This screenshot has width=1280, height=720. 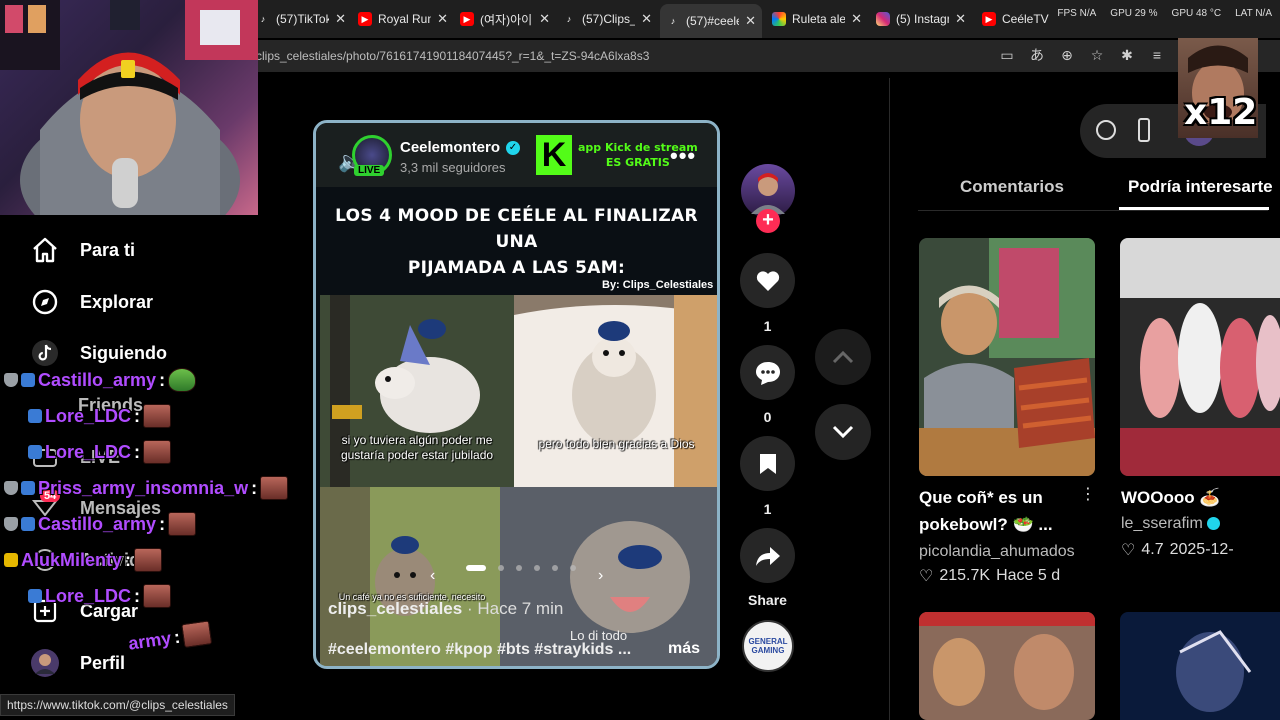 I want to click on video-title: WOOooo 🍝, so click(x=1171, y=497).